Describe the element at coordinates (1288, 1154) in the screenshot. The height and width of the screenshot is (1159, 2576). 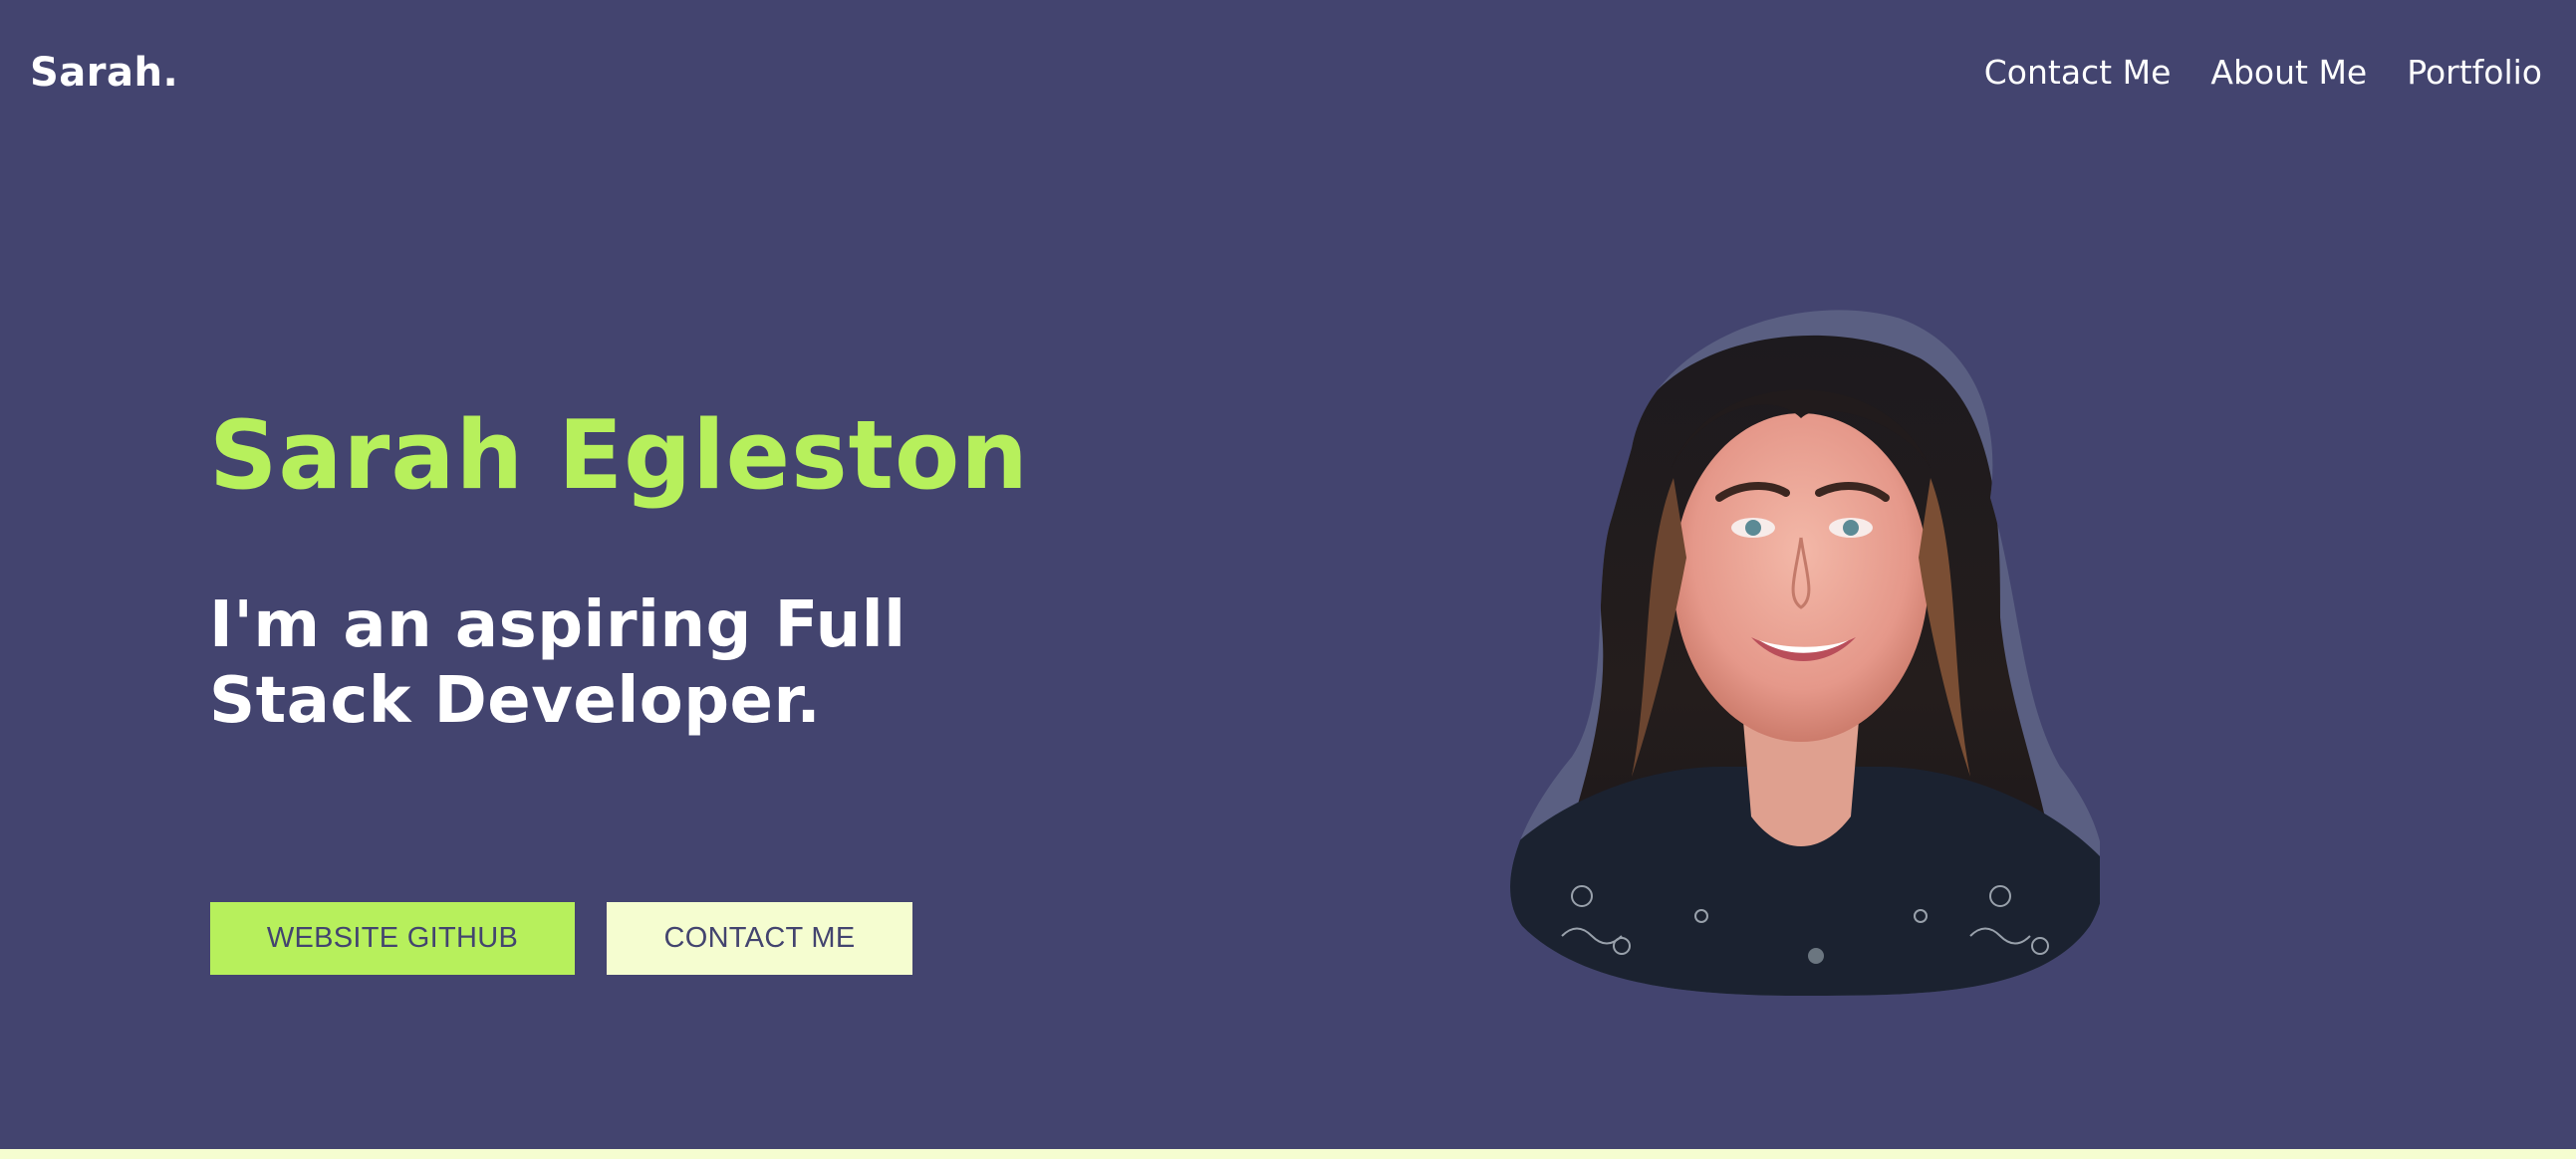
I see `bottom-divider` at that location.